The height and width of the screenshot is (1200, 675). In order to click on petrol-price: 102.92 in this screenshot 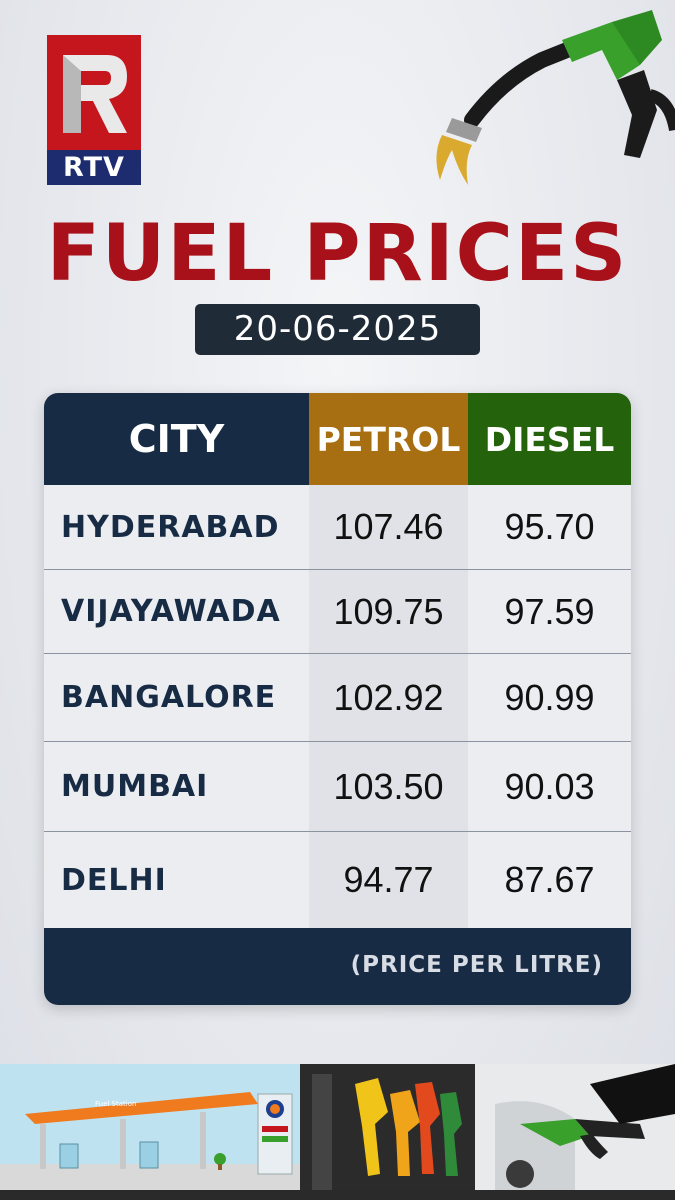, I will do `click(388, 697)`.